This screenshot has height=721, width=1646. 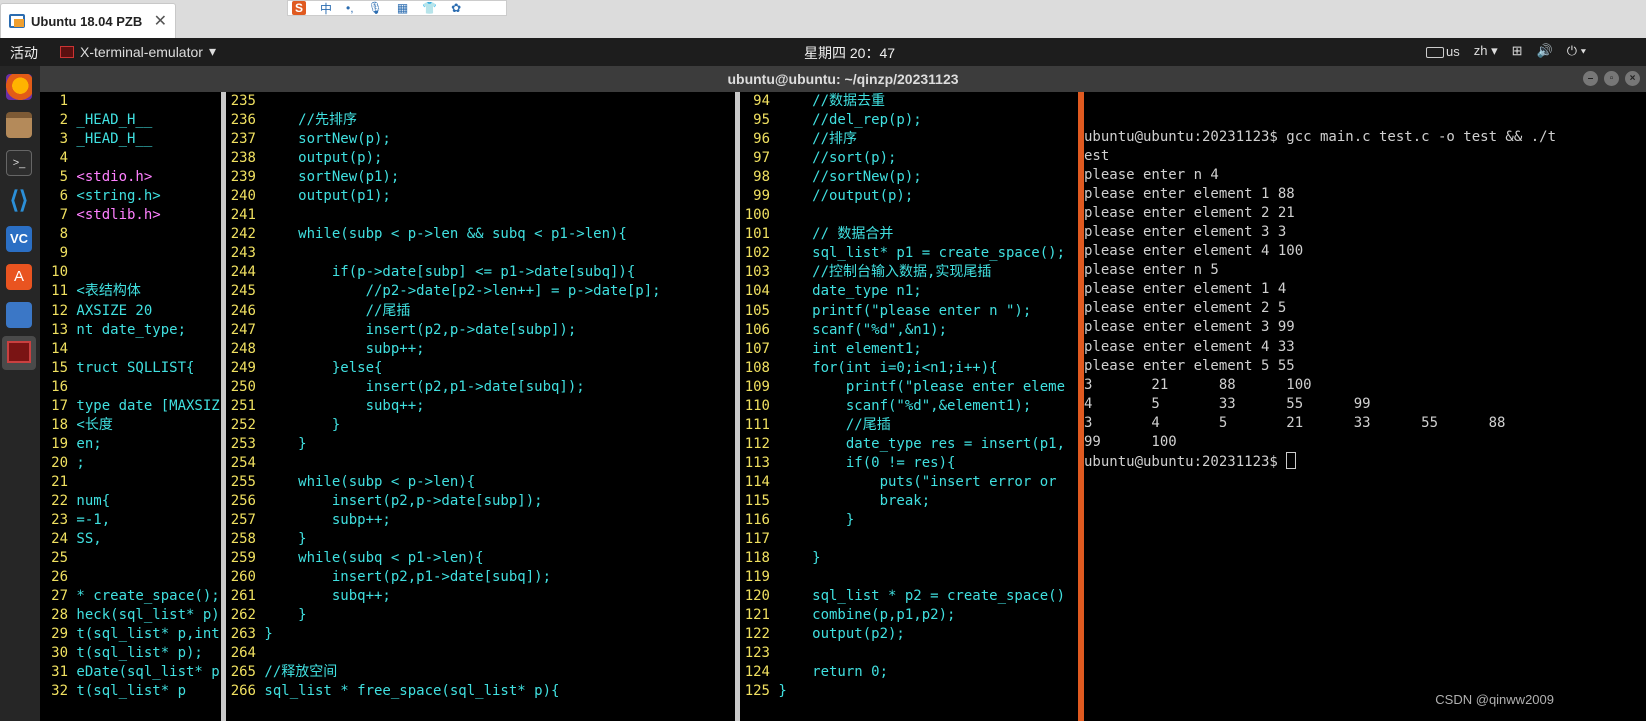 I want to click on code-text: <长度, so click(x=90, y=424).